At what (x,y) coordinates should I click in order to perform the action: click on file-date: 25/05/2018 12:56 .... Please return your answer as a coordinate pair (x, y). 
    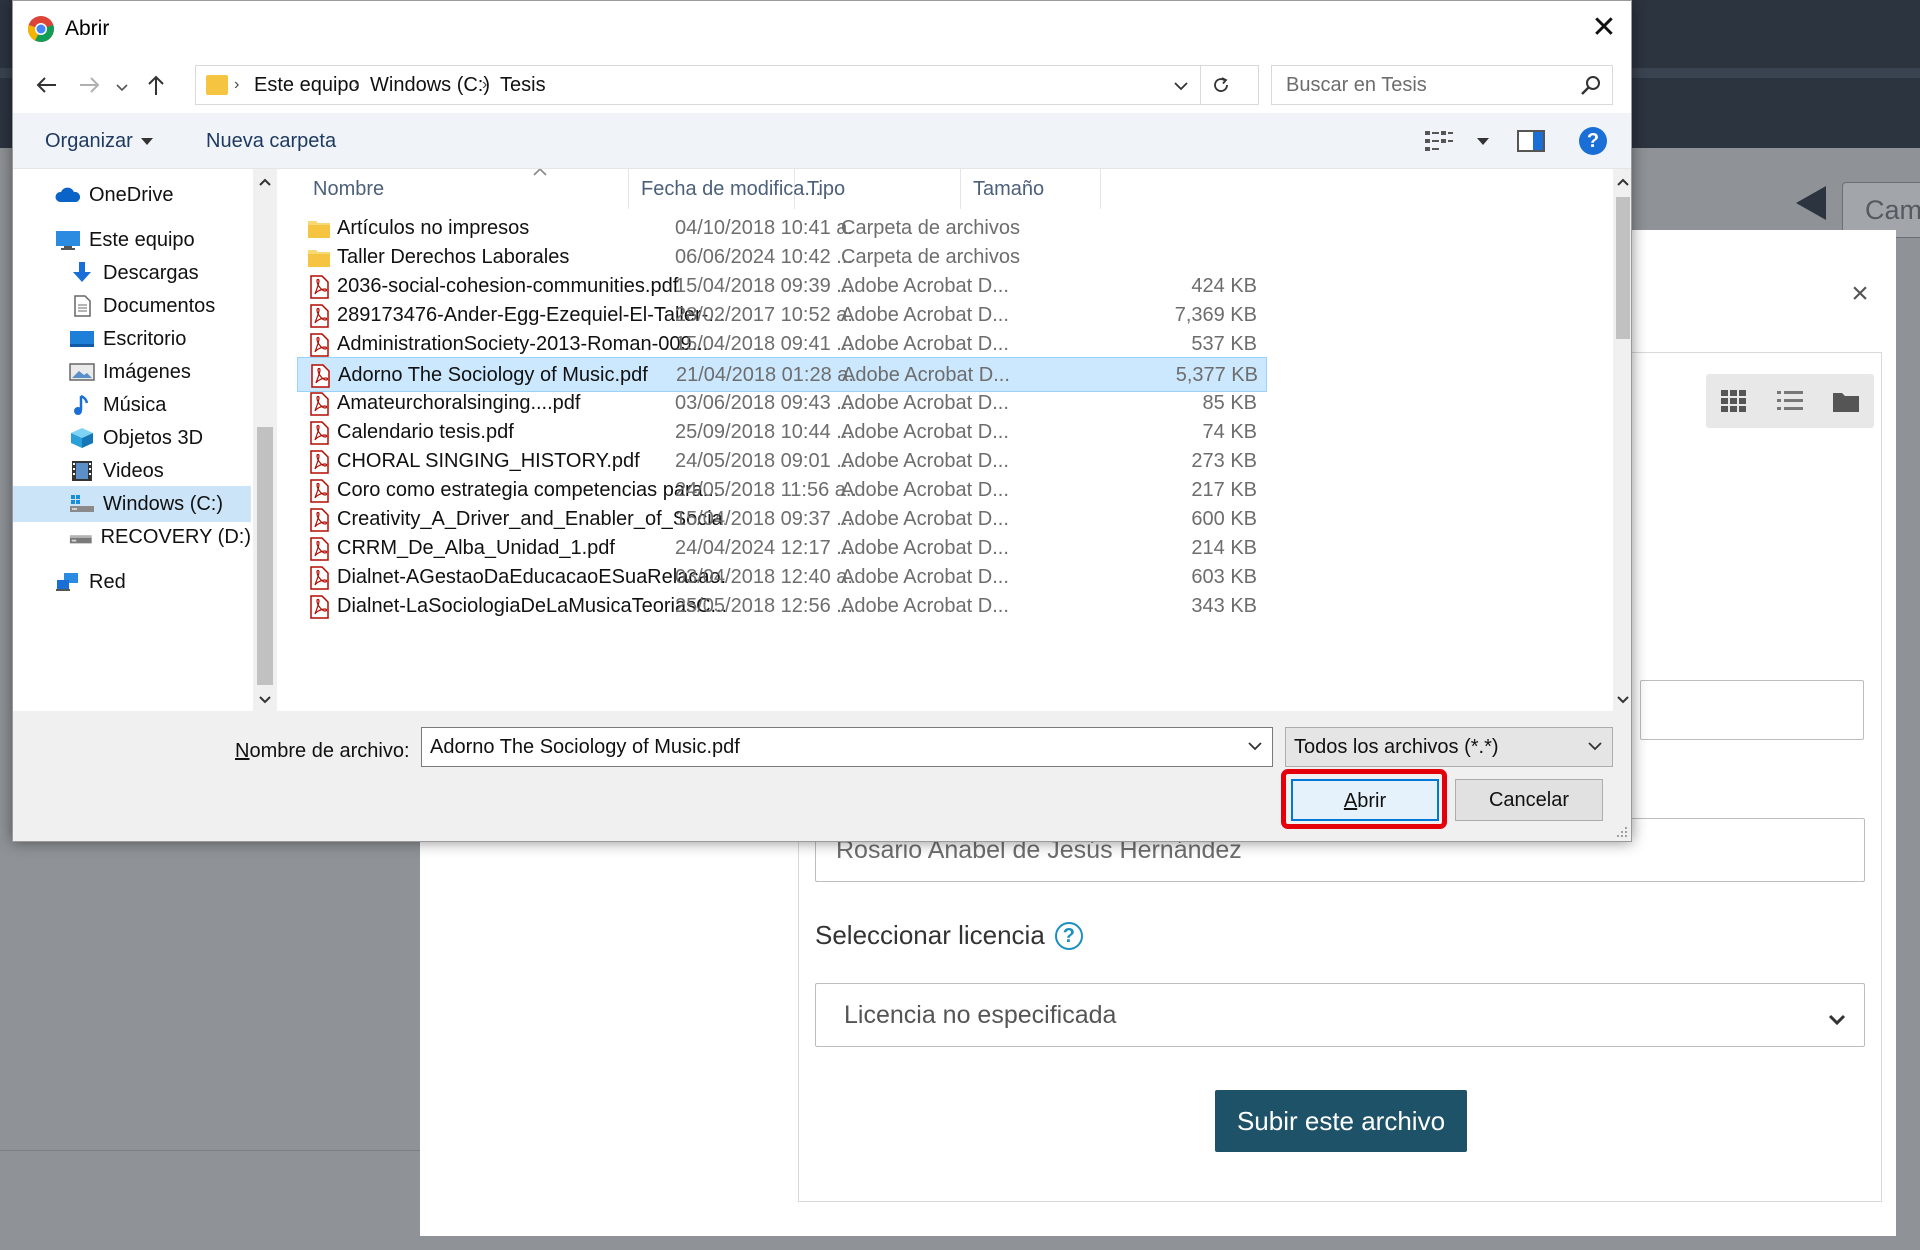
    Looking at the image, I should click on (764, 606).